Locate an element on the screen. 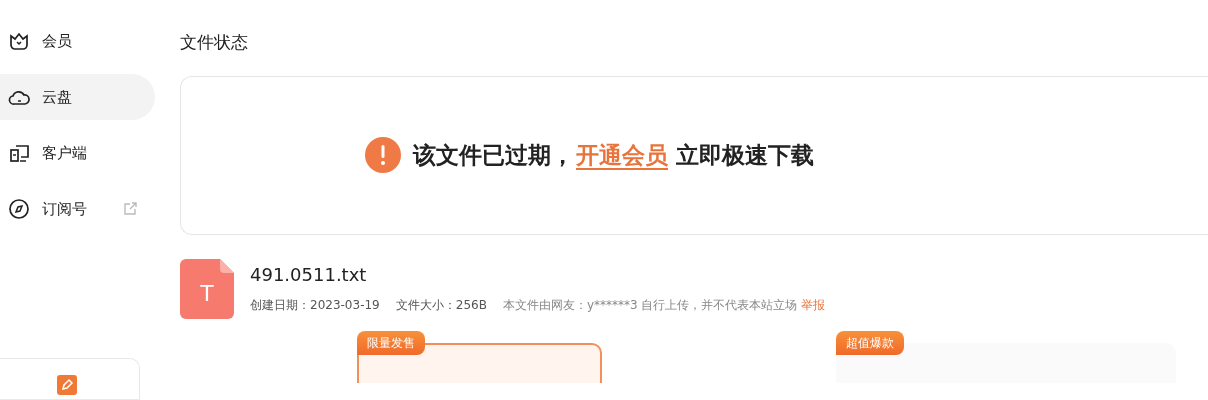 This screenshot has width=1208, height=400. warning-icon is located at coordinates (383, 155).